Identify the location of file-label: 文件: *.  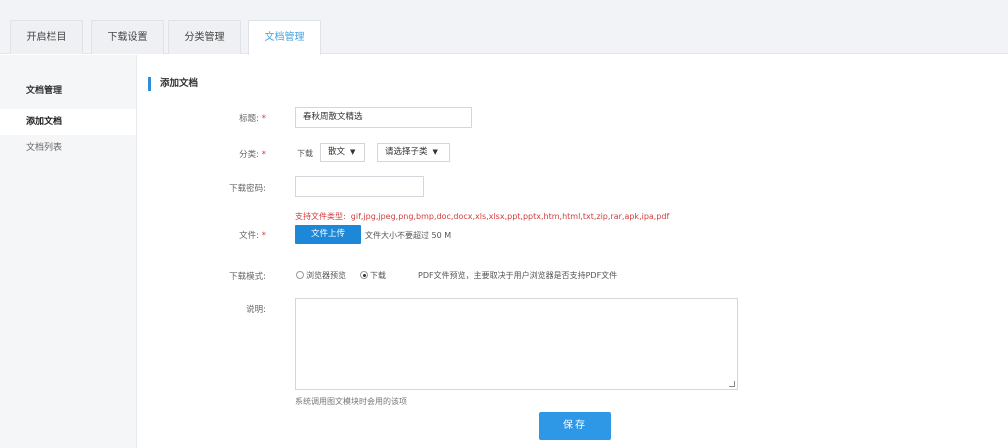
(252, 236).